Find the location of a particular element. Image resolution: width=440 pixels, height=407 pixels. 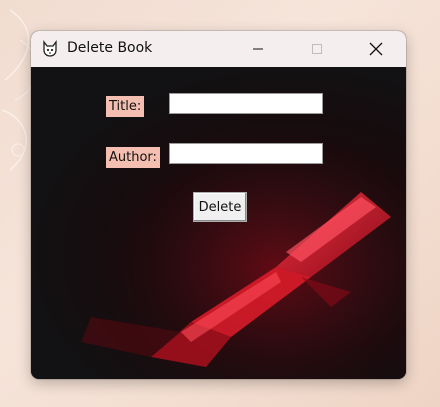

maximize-button is located at coordinates (317, 49).